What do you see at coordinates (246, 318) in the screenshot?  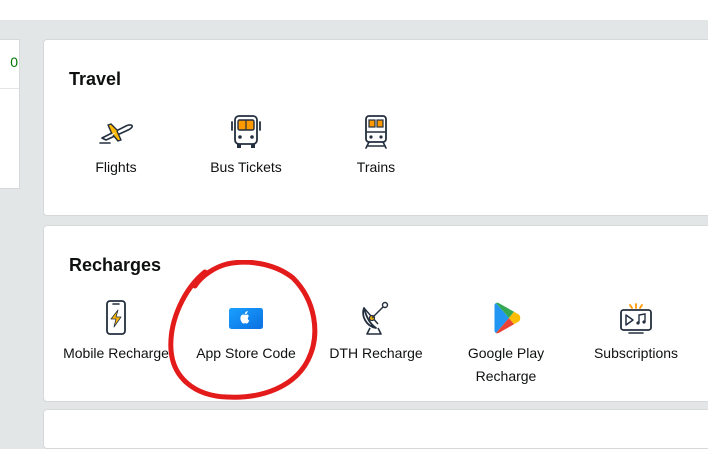 I see `apple-gift-card-icon` at bounding box center [246, 318].